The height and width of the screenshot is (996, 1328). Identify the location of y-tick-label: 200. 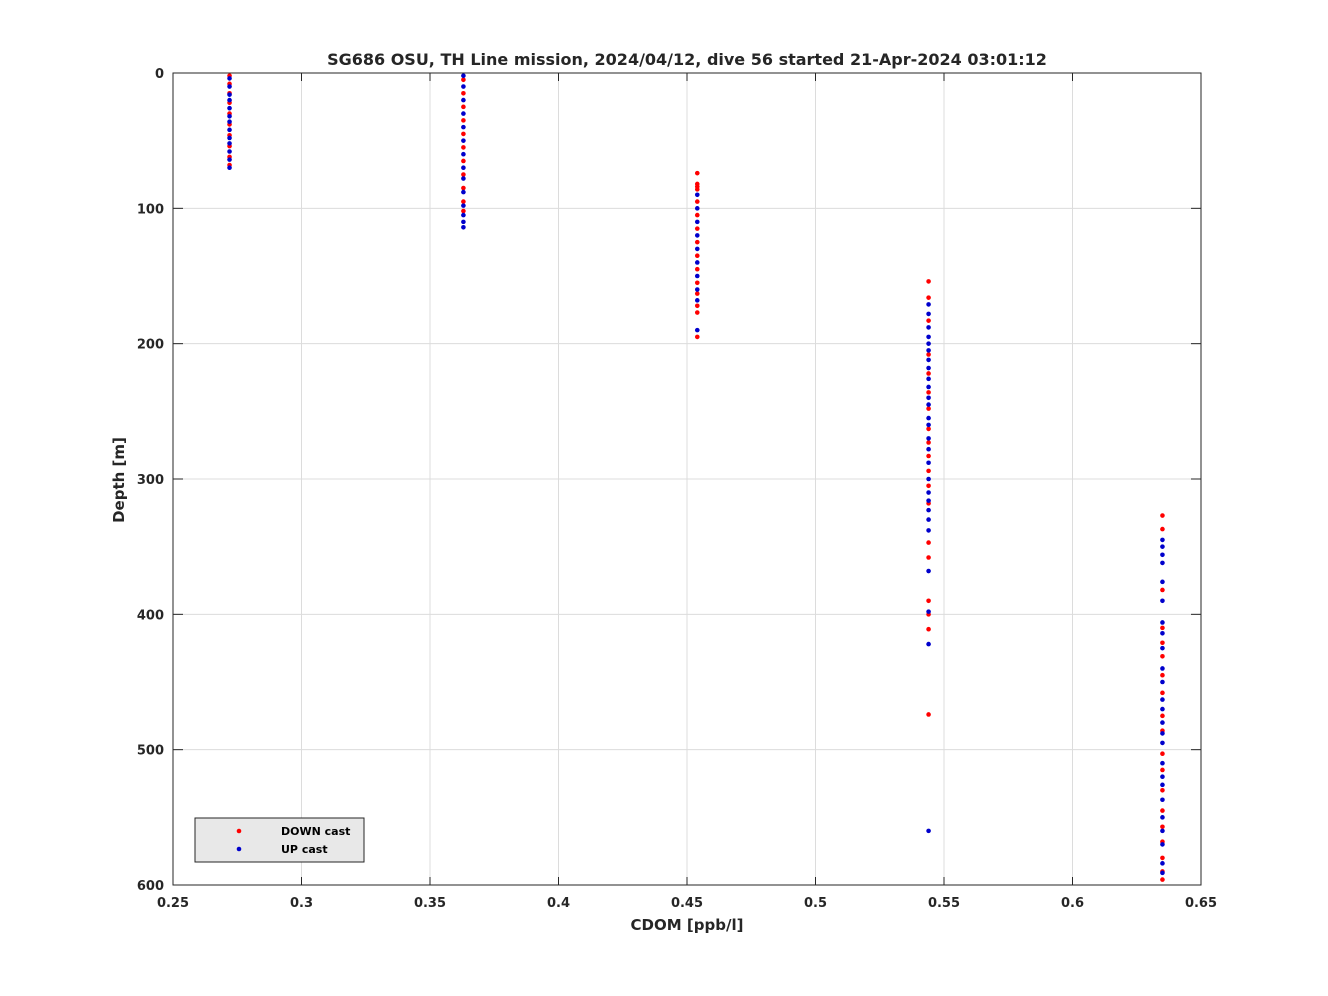
(150, 345).